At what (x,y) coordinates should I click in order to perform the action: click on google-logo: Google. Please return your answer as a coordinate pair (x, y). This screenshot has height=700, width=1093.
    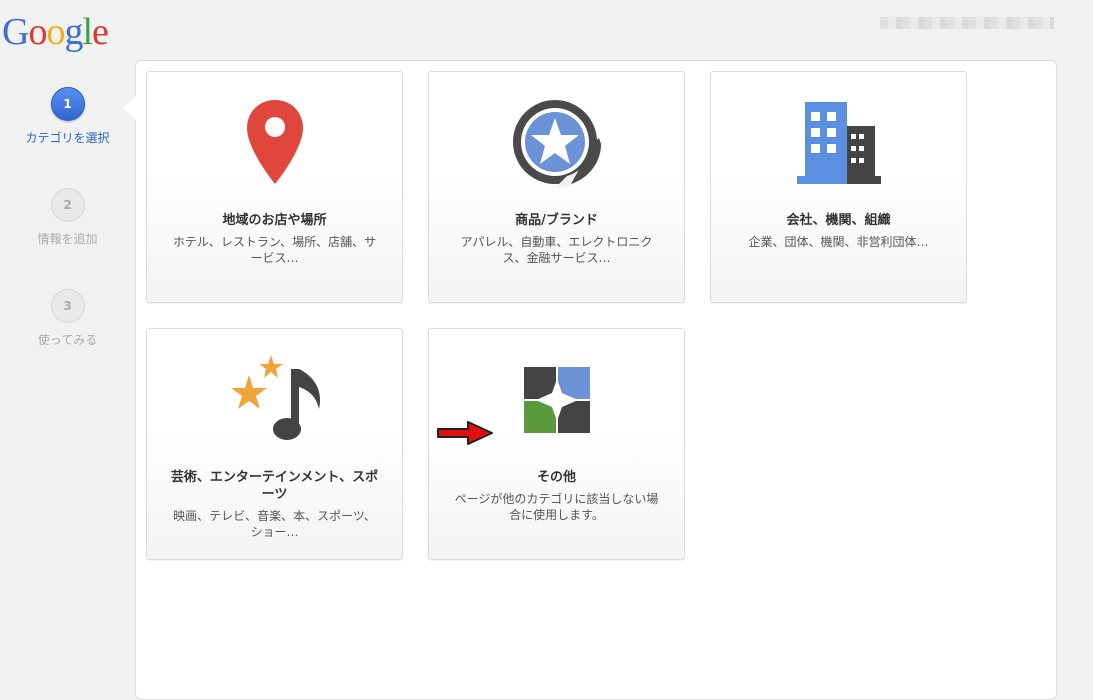
    Looking at the image, I should click on (55, 32).